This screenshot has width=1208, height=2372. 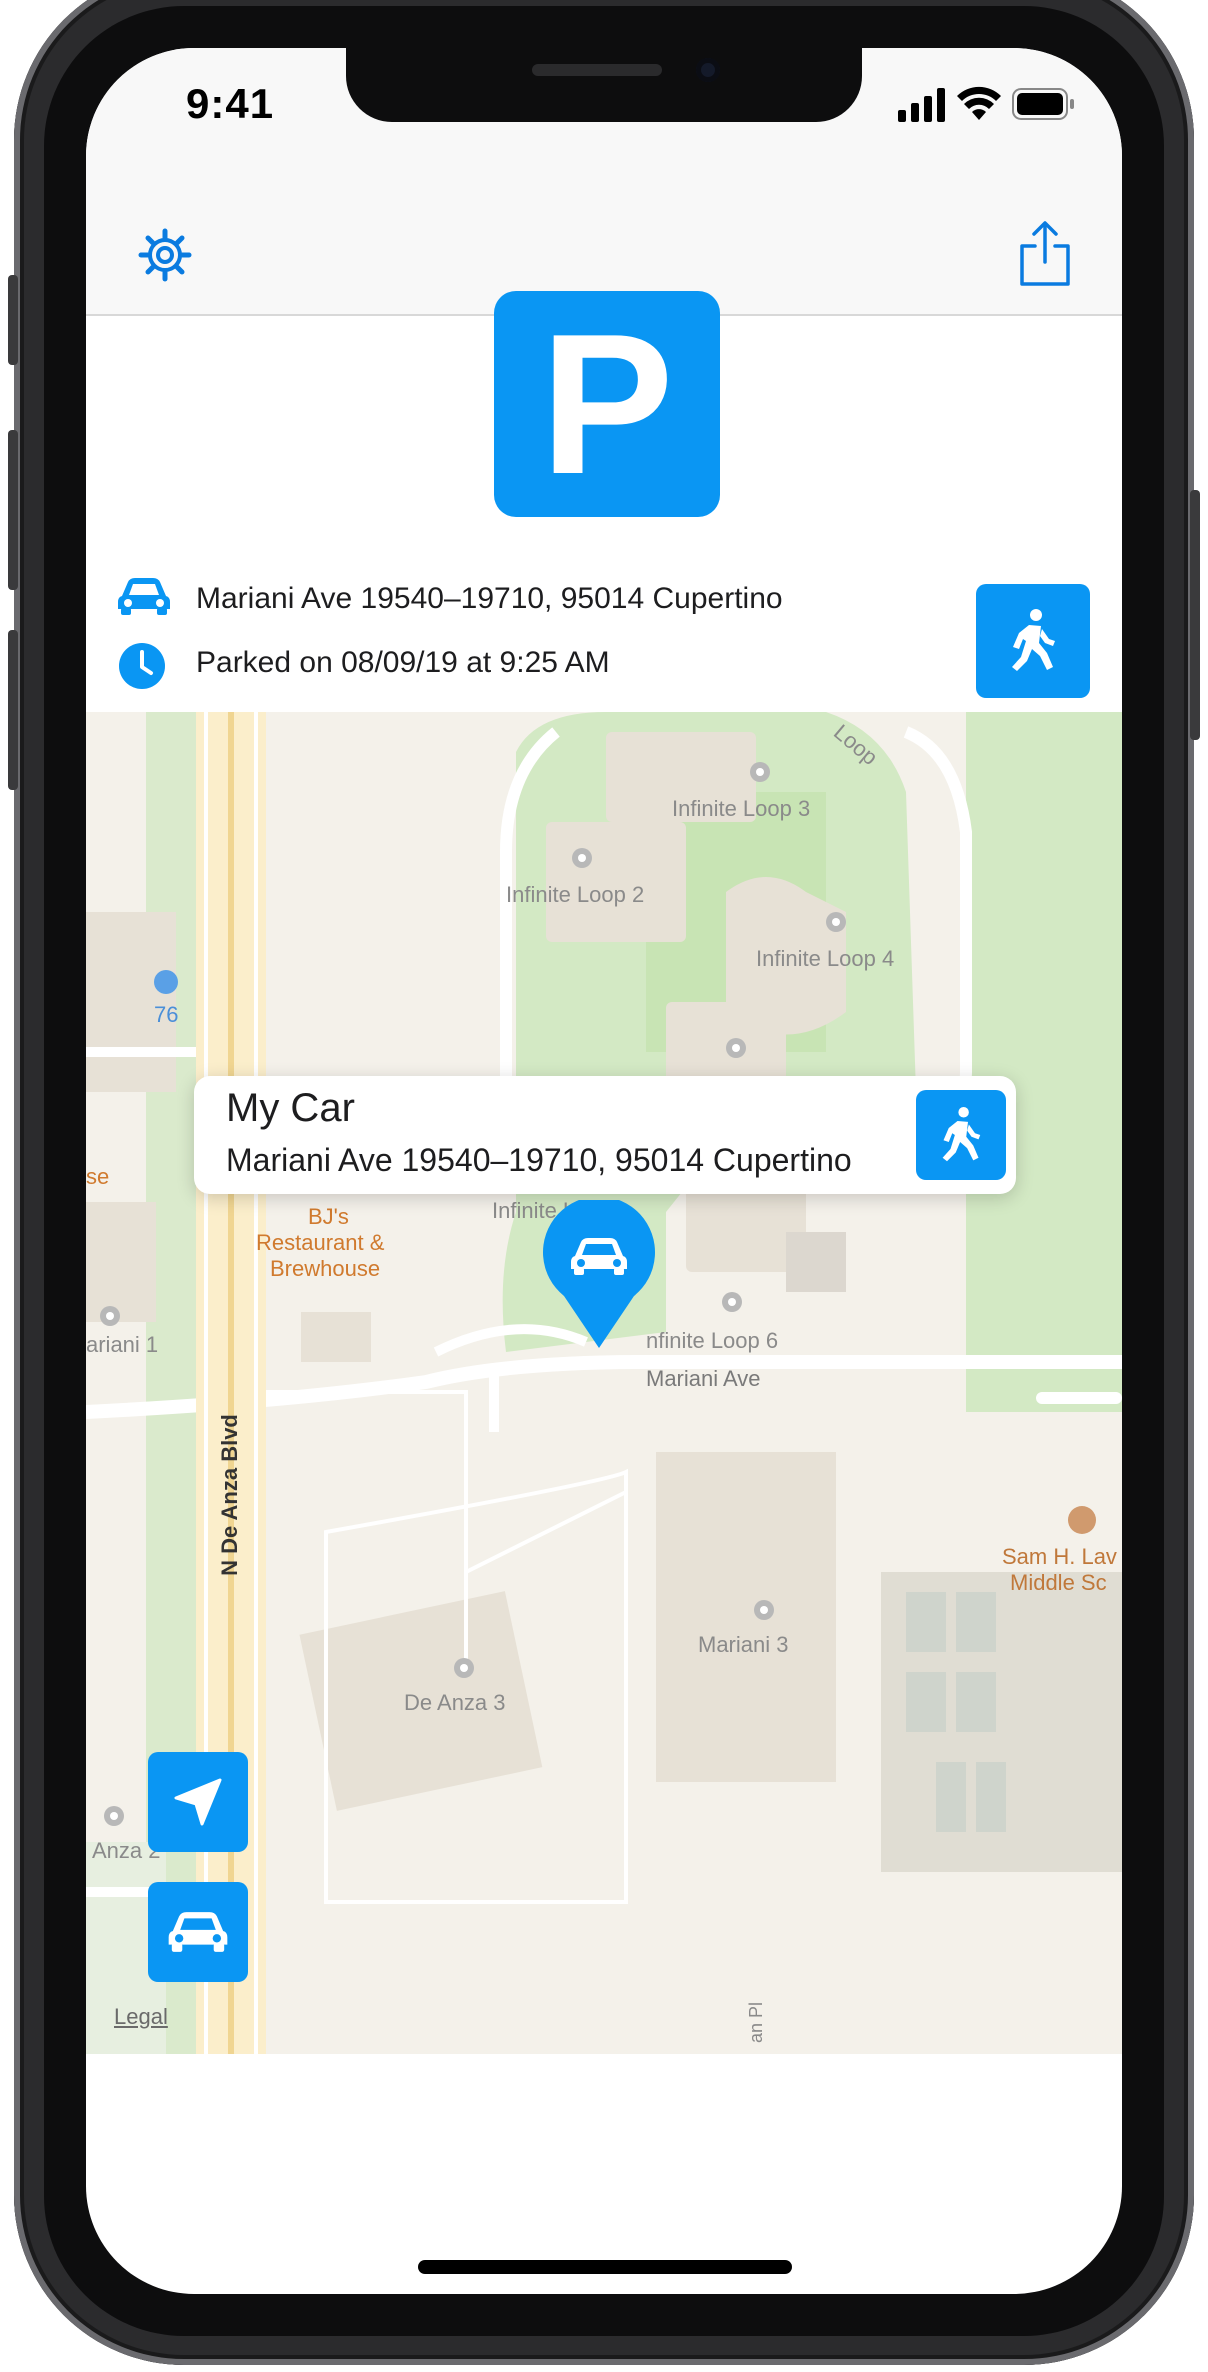 What do you see at coordinates (597, 70) in the screenshot?
I see `speaker-grille` at bounding box center [597, 70].